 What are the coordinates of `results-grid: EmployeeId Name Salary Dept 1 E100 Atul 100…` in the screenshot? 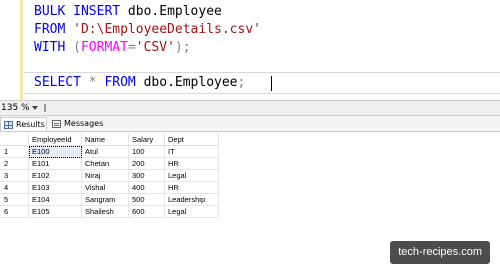 It's located at (109, 176).